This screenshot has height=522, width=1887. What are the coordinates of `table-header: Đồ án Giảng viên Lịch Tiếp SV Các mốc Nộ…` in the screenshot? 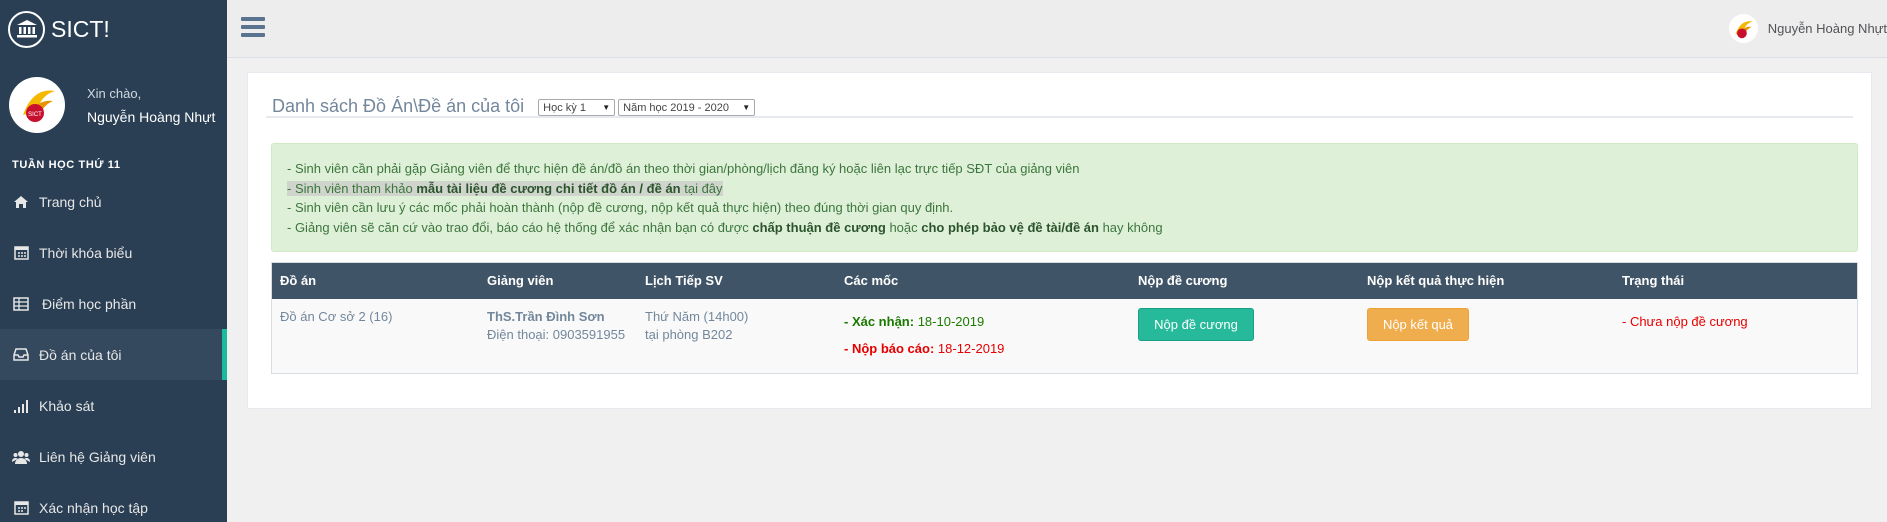 It's located at (1064, 281).